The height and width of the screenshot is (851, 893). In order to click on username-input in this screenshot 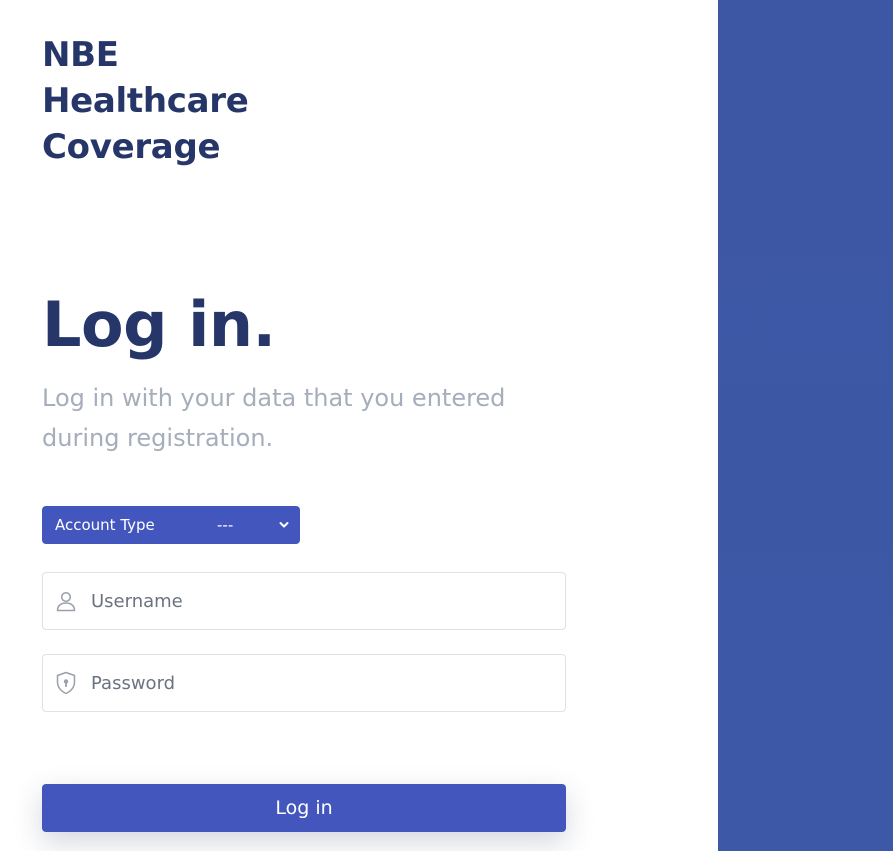, I will do `click(326, 601)`.